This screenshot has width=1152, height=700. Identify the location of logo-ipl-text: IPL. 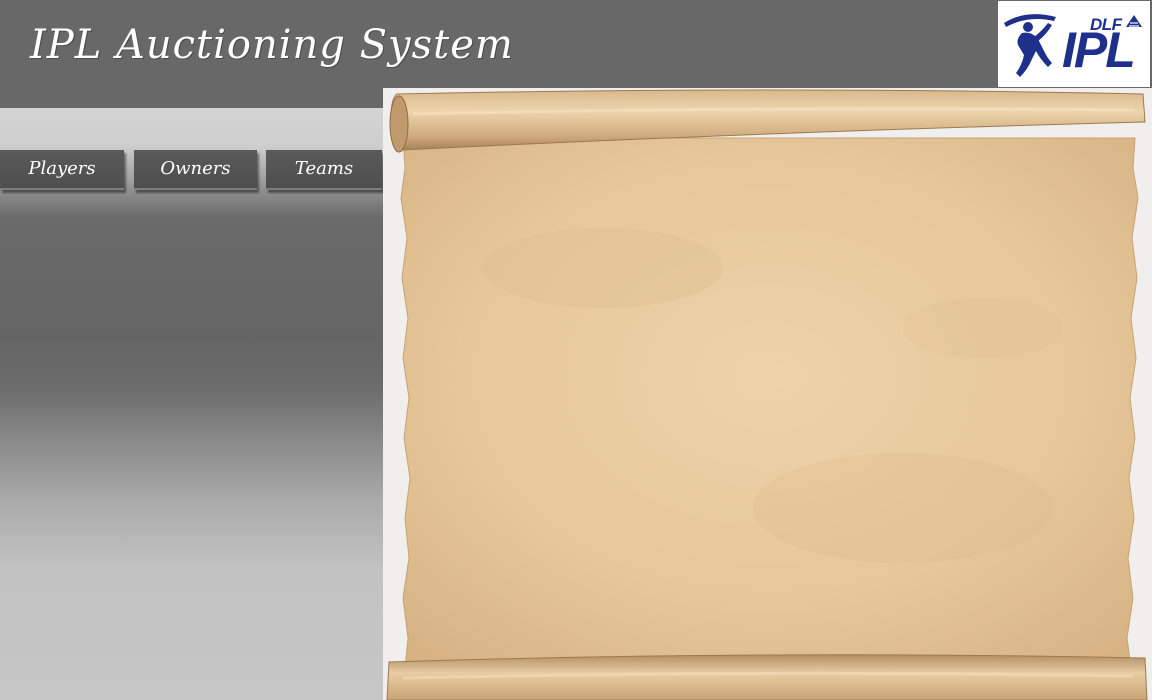
(1099, 50).